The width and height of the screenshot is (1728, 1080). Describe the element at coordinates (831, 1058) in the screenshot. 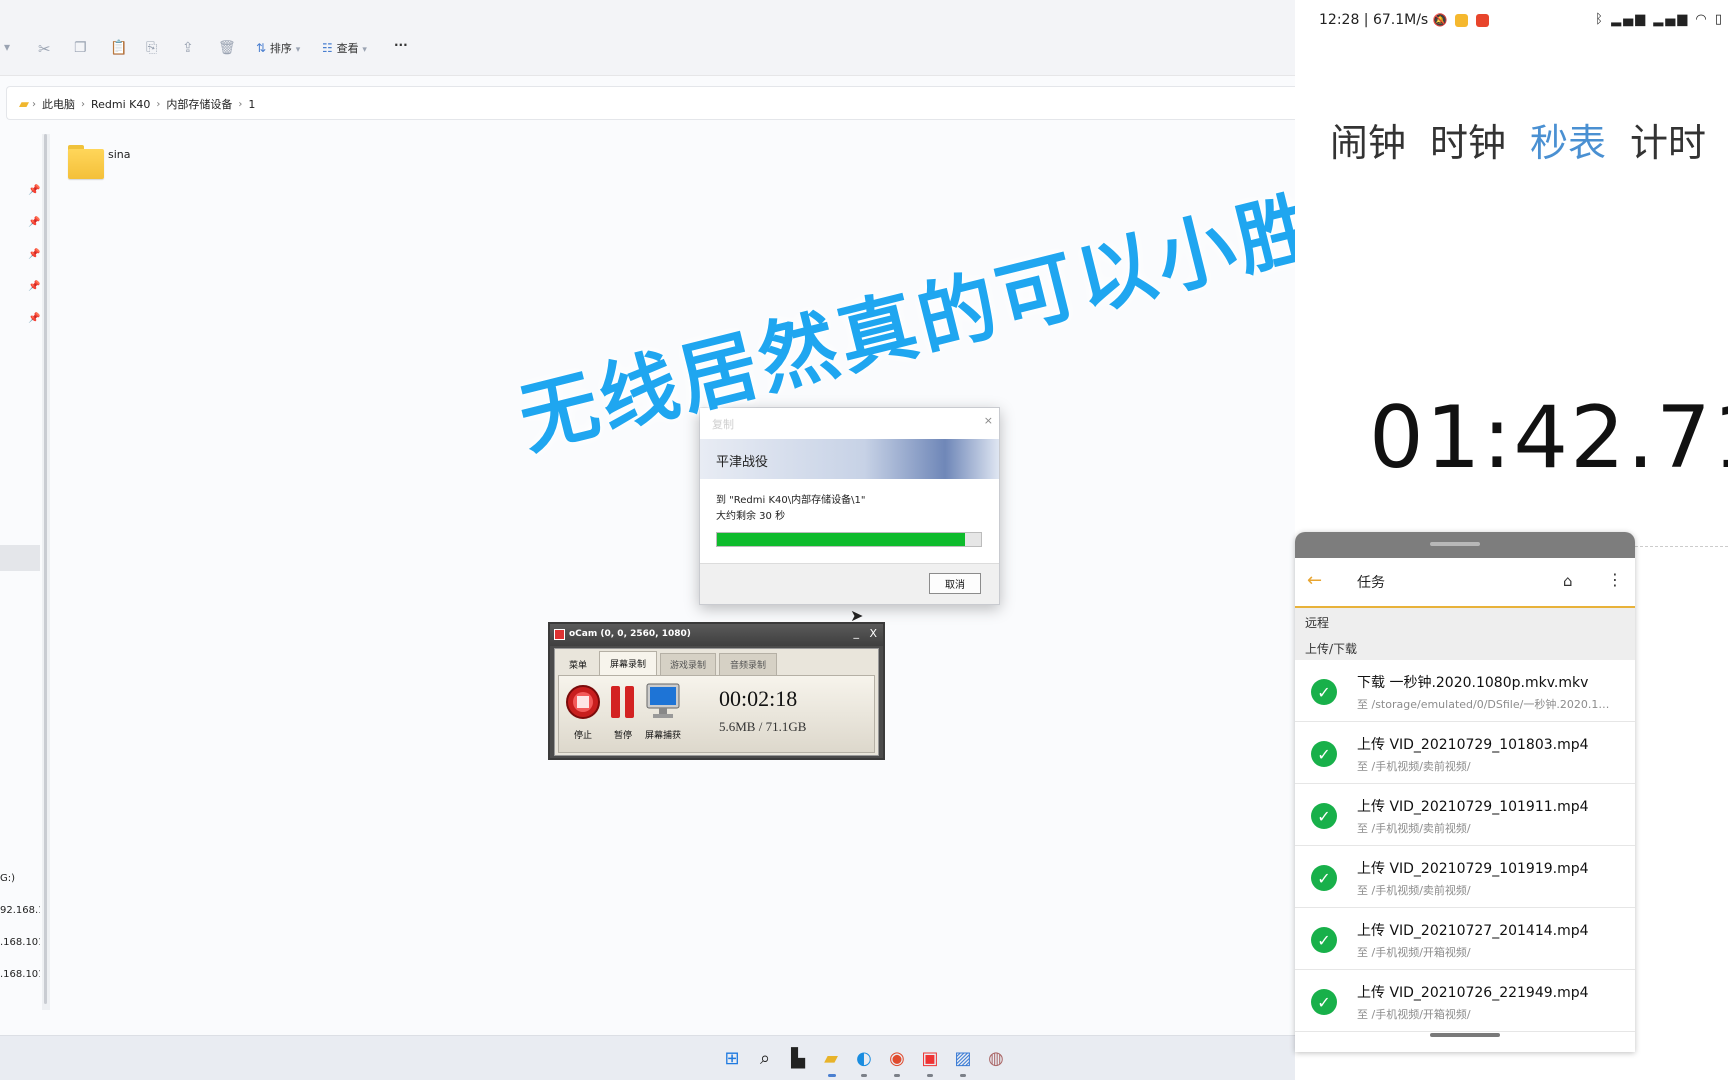

I see `file-explorer-icon: ▰` at that location.